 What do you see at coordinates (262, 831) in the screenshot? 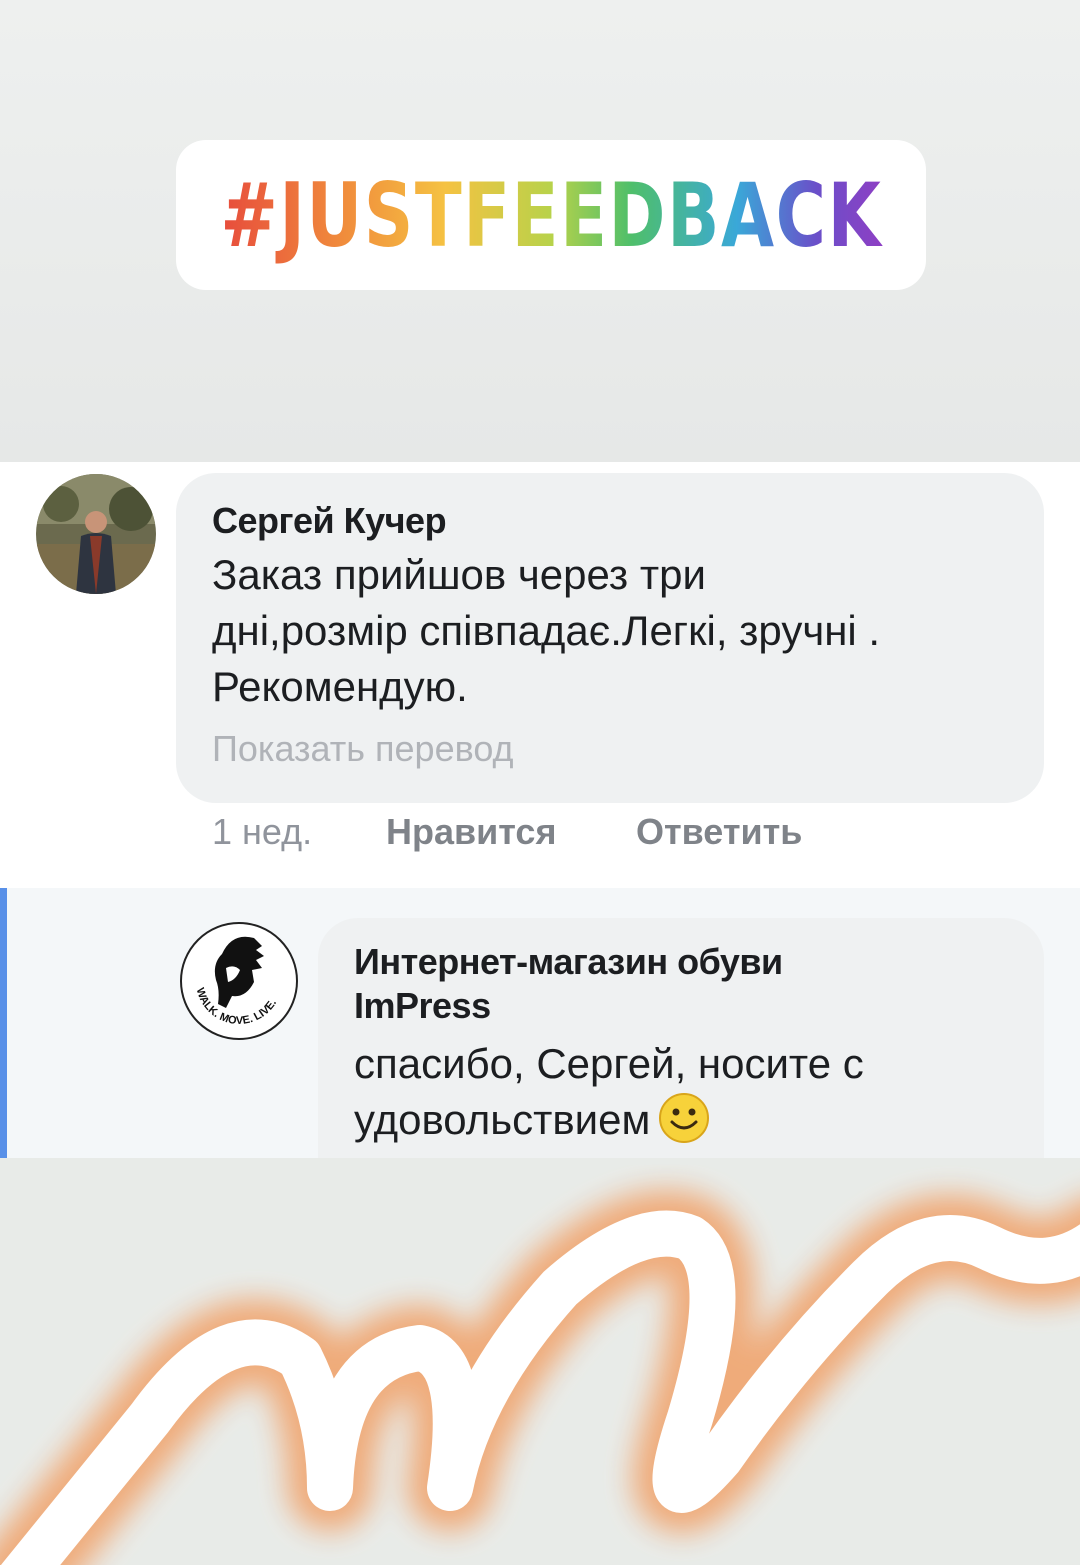
I see `comment-timestamp: 1 нед.` at bounding box center [262, 831].